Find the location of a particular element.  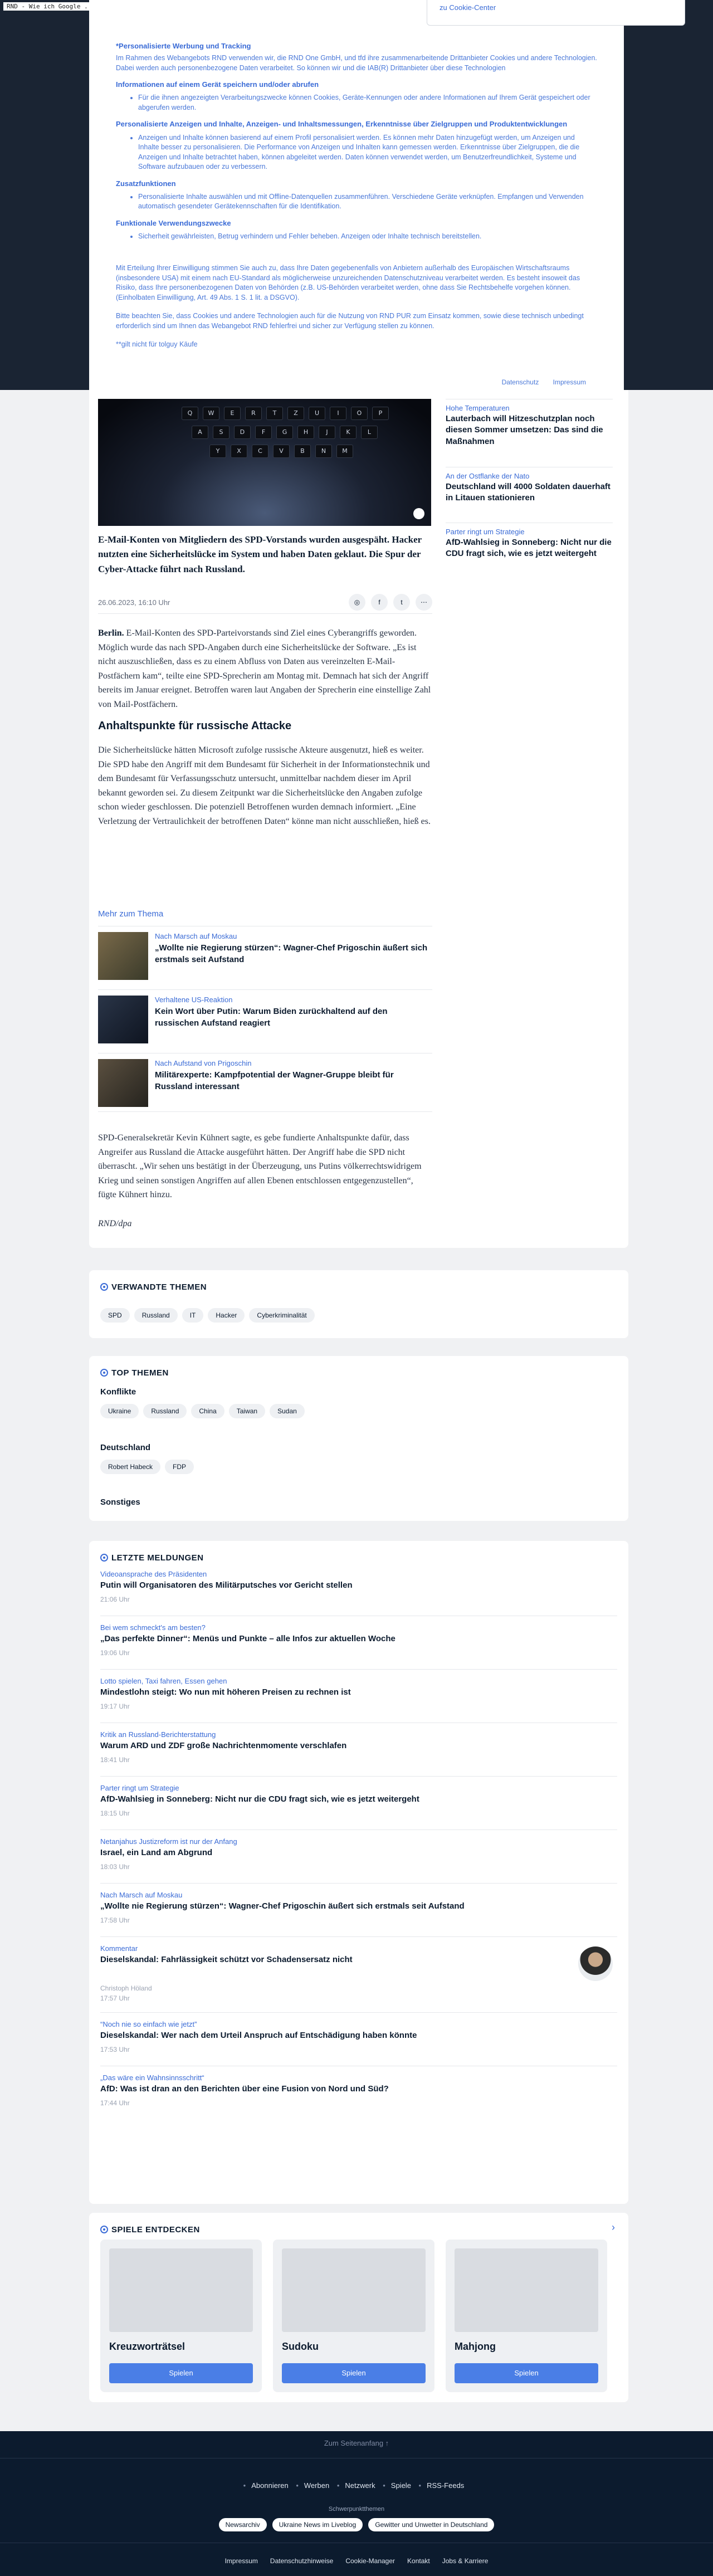

games-next-icon: › is located at coordinates (613, 2227).